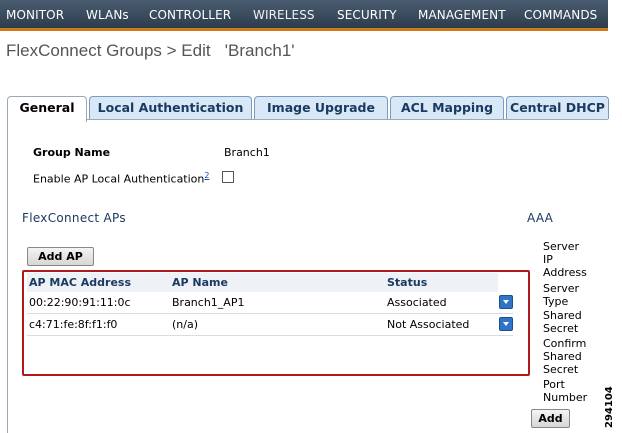 This screenshot has width=622, height=433. Describe the element at coordinates (428, 324) in the screenshot. I see `ap-status-cell: Not Associated` at that location.